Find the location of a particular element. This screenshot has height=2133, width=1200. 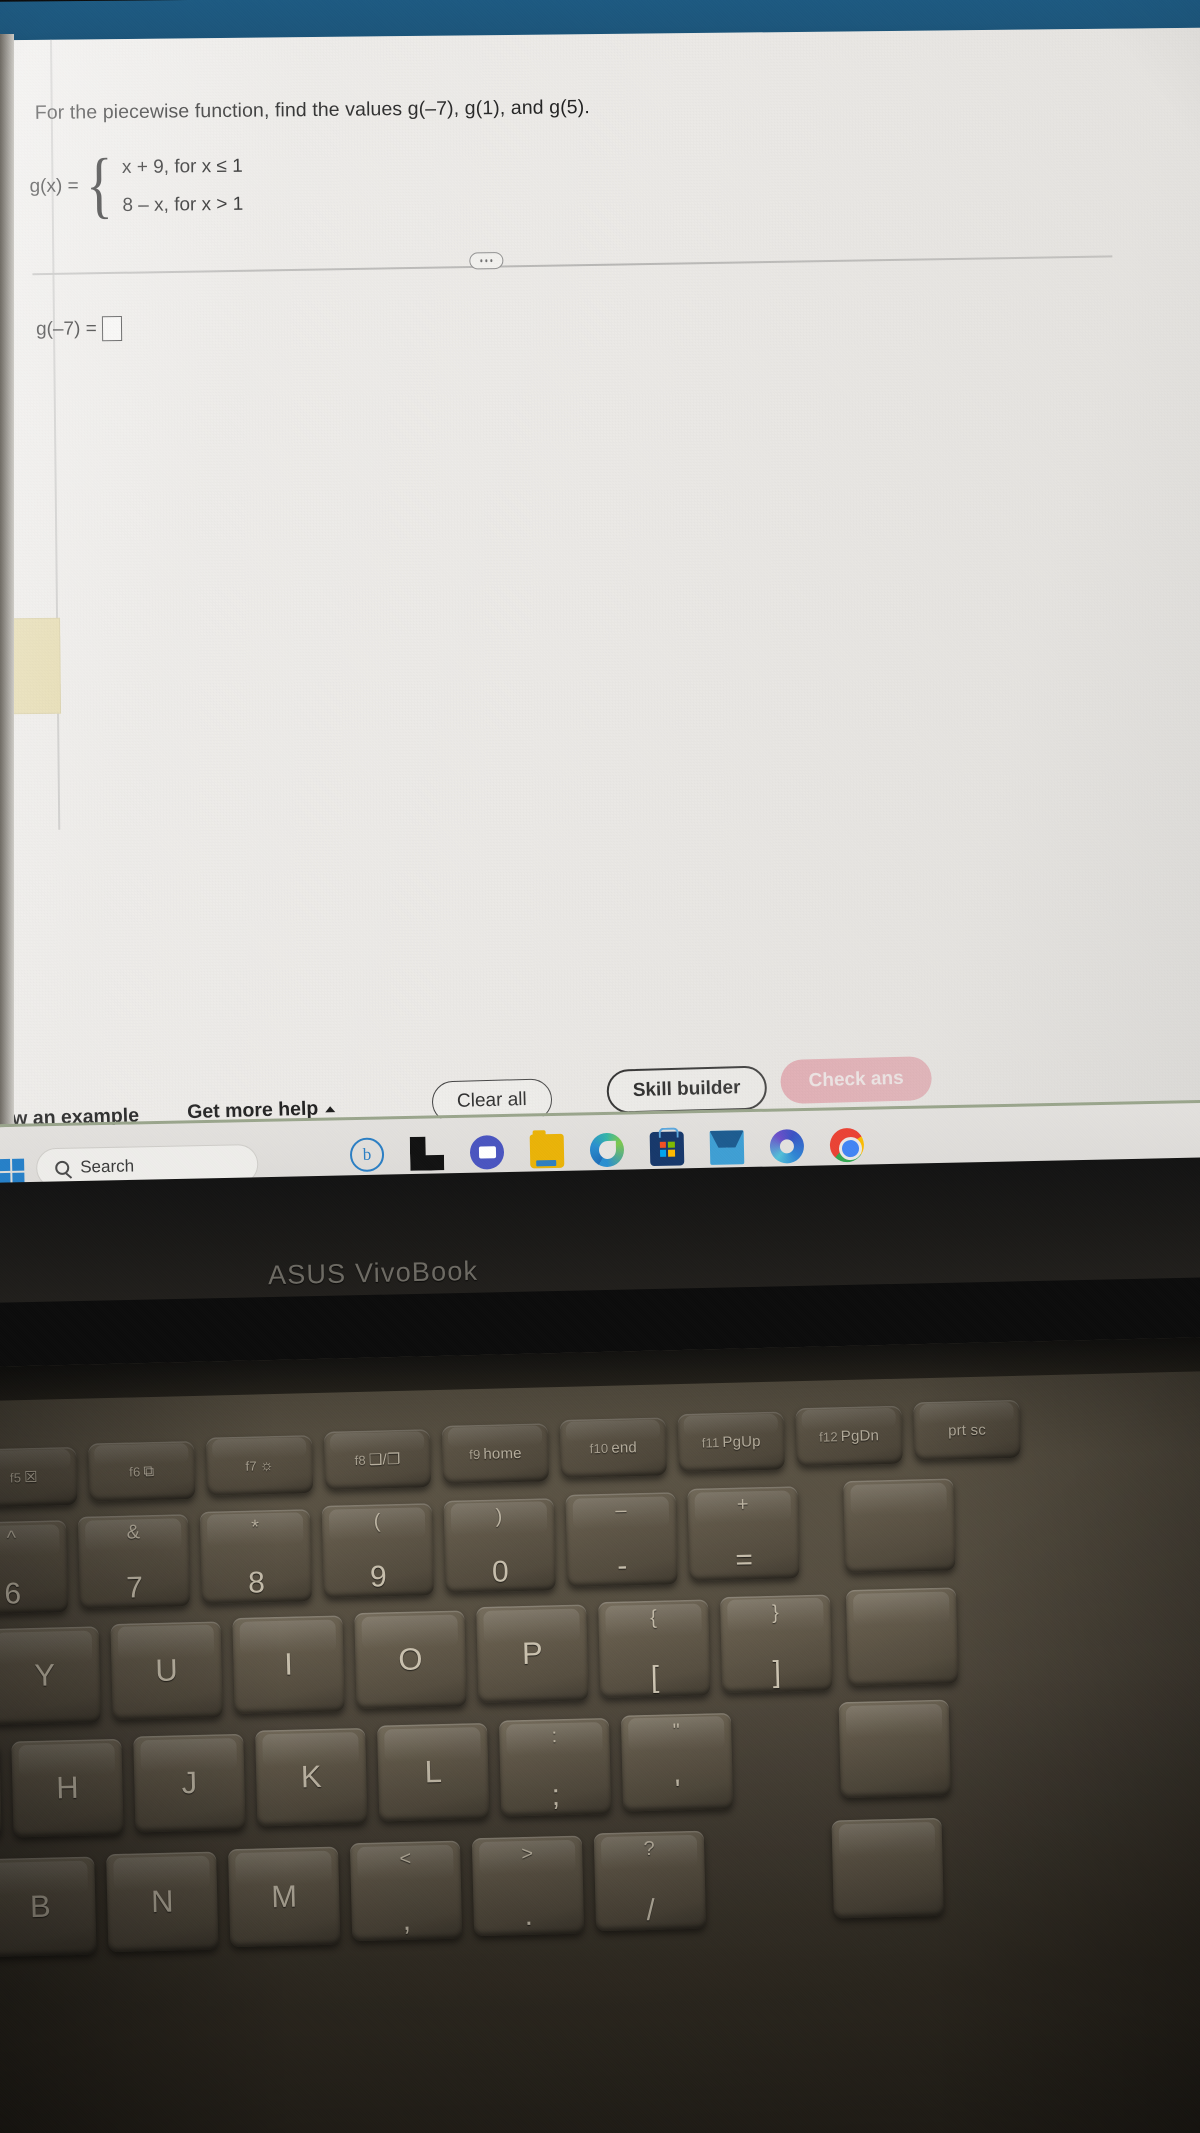

edge-icon is located at coordinates (607, 1150).